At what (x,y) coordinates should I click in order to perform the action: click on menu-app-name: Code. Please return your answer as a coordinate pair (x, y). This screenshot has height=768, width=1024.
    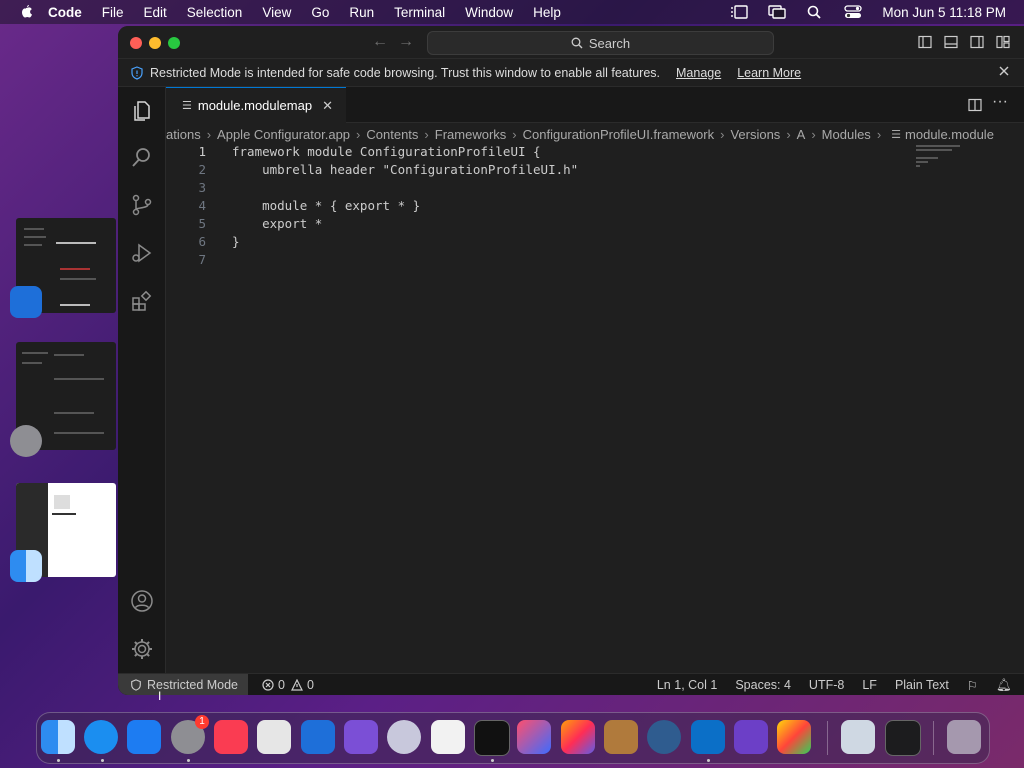
    Looking at the image, I should click on (65, 12).